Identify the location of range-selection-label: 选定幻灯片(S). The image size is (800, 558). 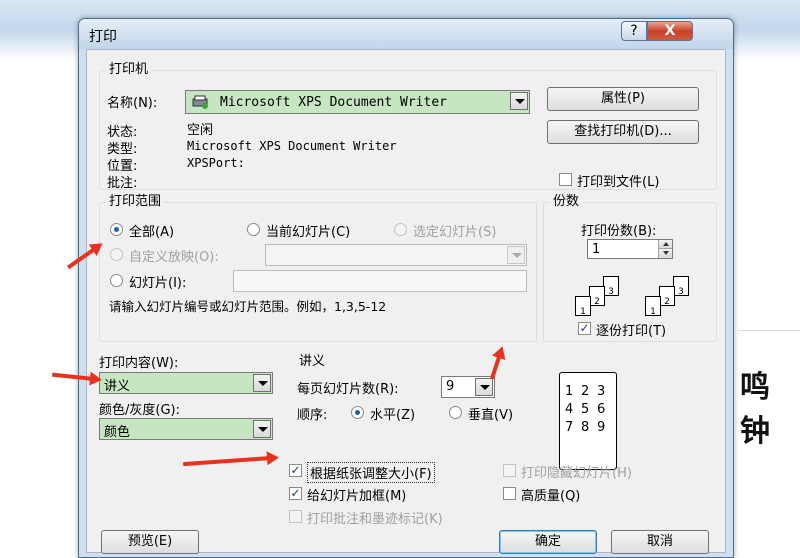
(454, 230).